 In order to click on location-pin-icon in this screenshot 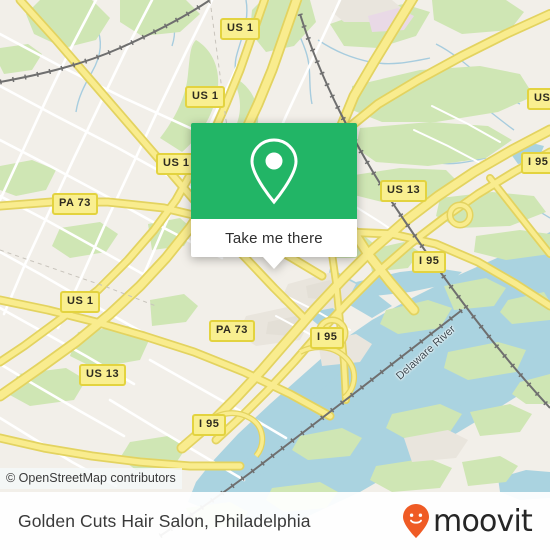, I will do `click(274, 171)`.